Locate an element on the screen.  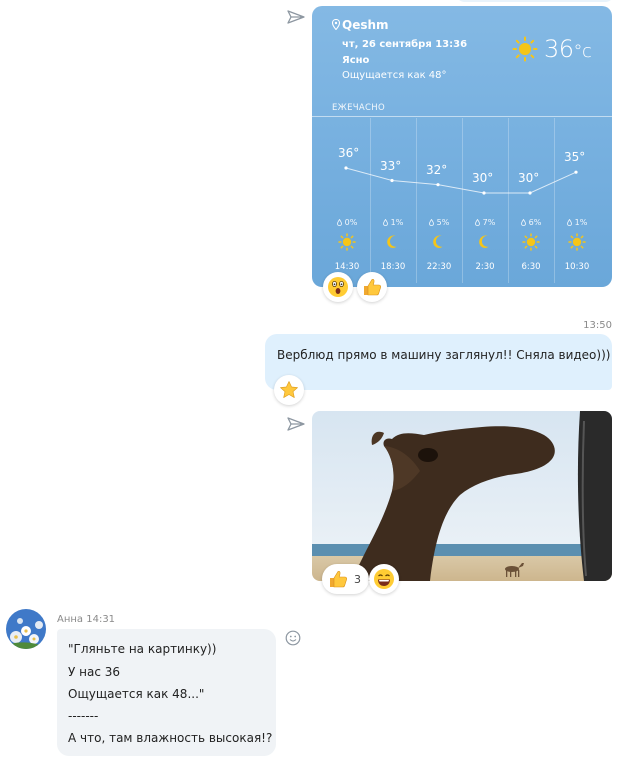
message-line: У нас 36 is located at coordinates (94, 672).